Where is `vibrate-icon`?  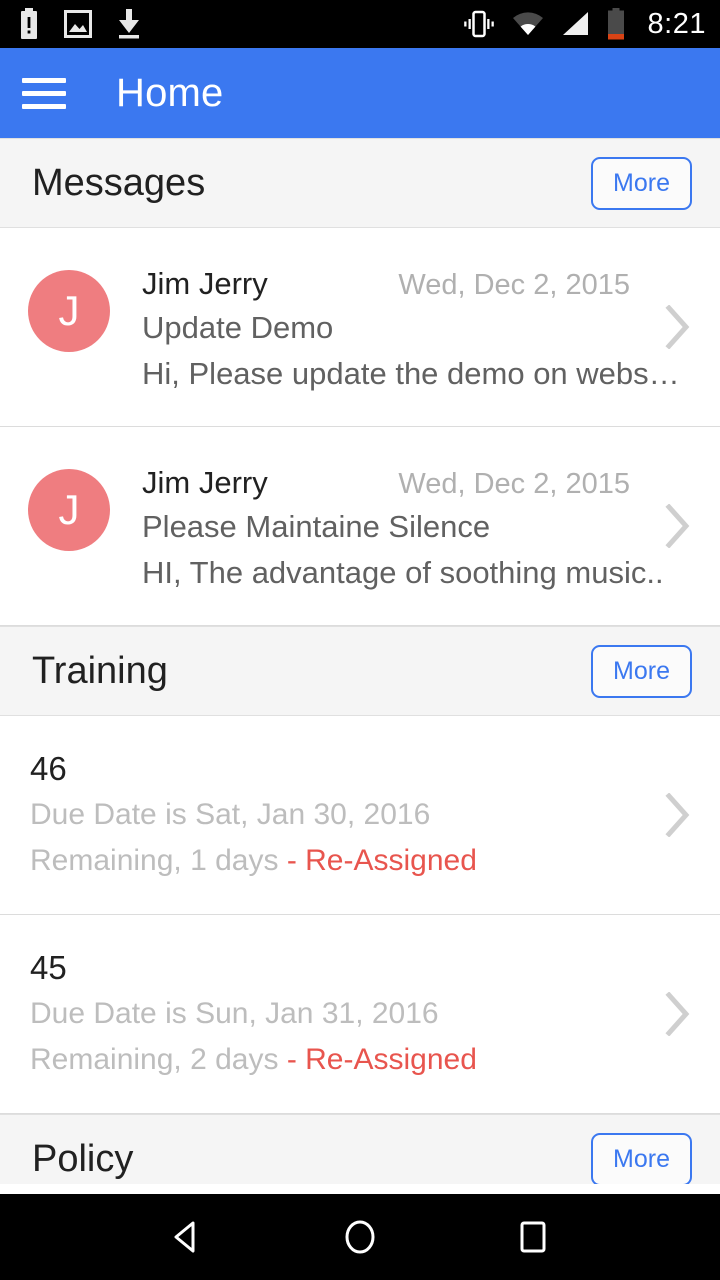 vibrate-icon is located at coordinates (479, 24).